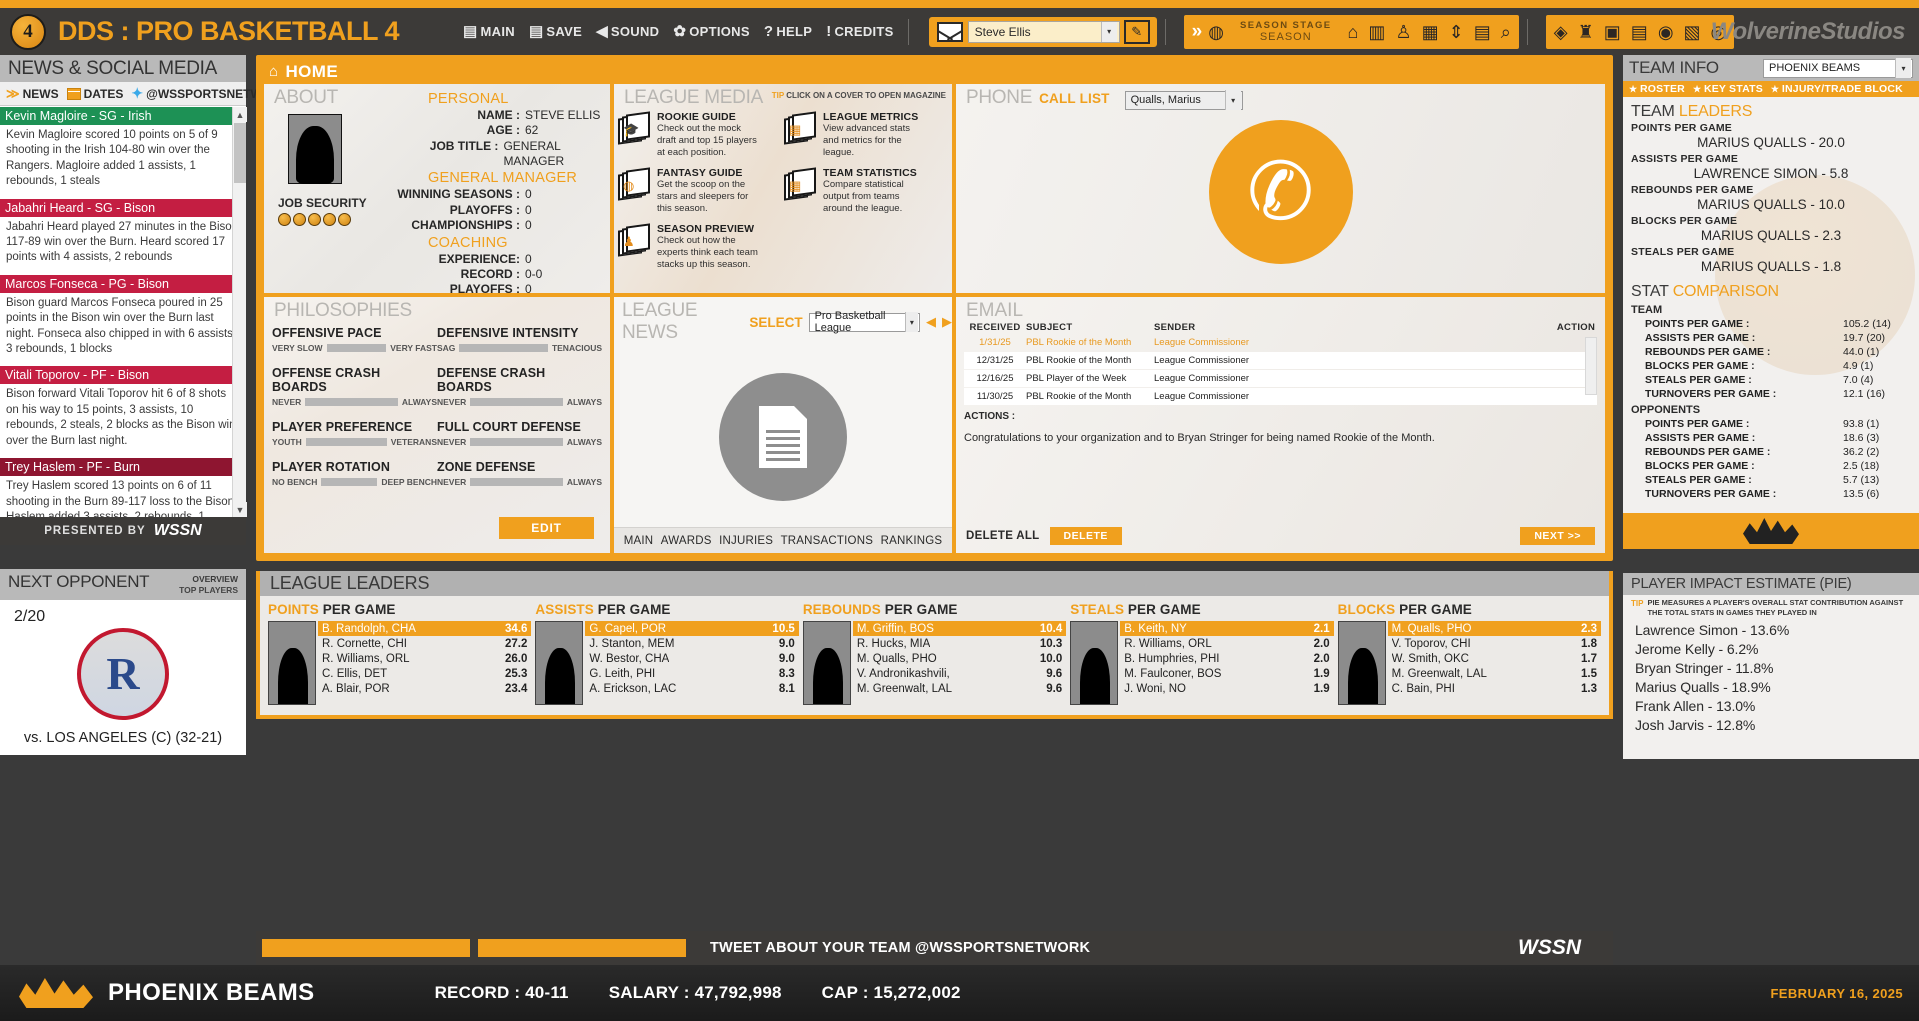 The image size is (1919, 1021). What do you see at coordinates (692, 628) in the screenshot?
I see `leader-row: G. Capel, POR 10.5` at bounding box center [692, 628].